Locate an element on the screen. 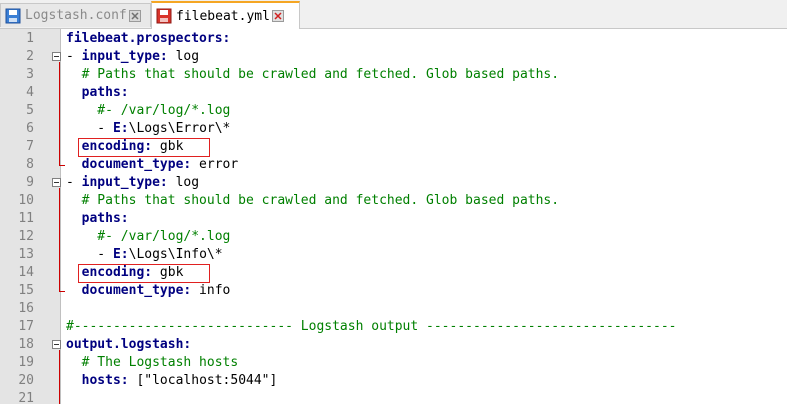 This screenshot has width=787, height=408. line-number: 17 is located at coordinates (26, 326).